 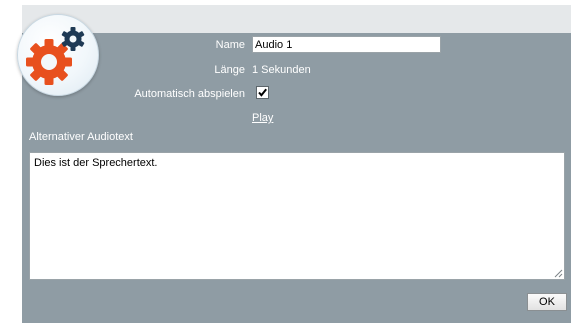 What do you see at coordinates (81, 137) in the screenshot?
I see `alt-text-label: Alternativer Audiotext` at bounding box center [81, 137].